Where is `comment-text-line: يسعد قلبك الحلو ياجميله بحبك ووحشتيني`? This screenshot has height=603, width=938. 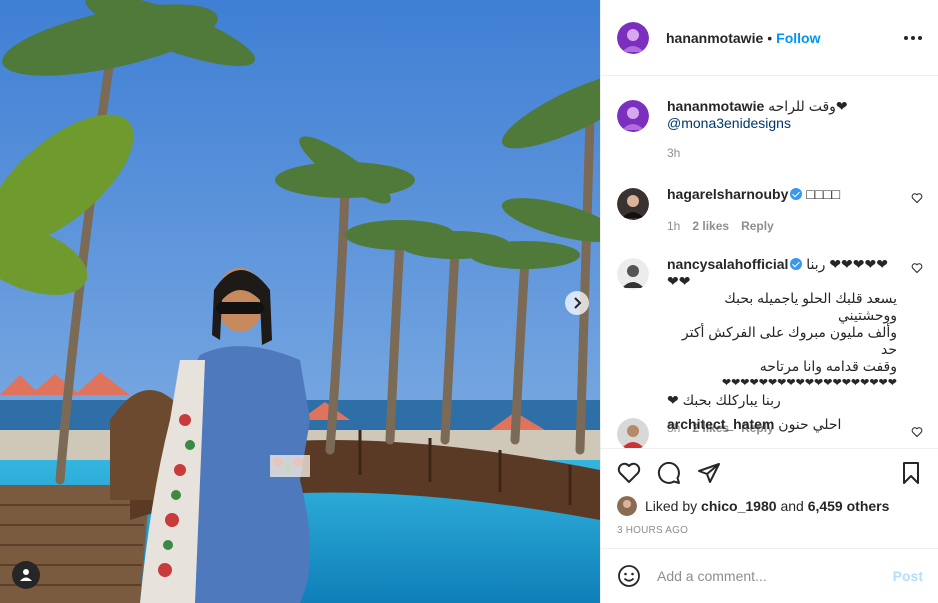
comment-text-line: يسعد قلبك الحلو ياجميله بحبك ووحشتيني is located at coordinates (810, 306).